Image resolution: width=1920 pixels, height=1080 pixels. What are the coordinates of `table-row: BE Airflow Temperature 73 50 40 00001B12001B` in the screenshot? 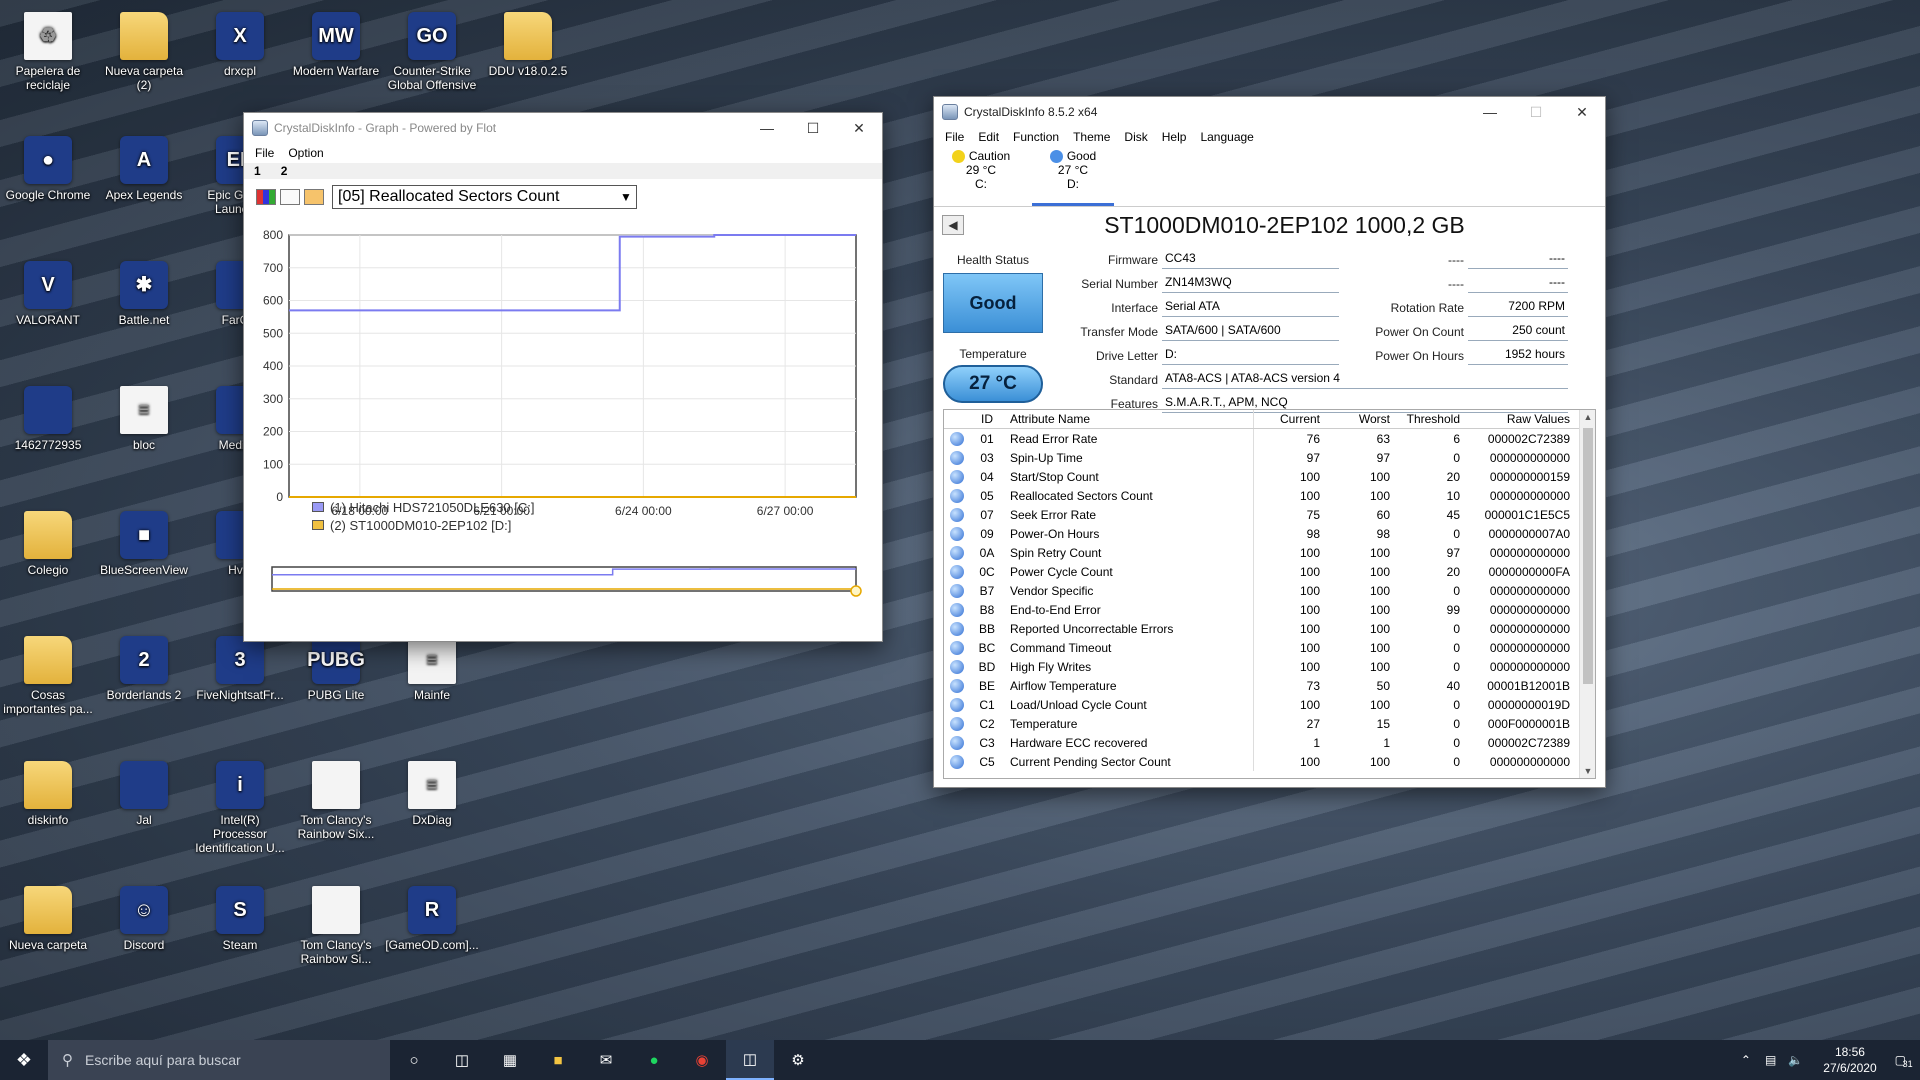 It's located at (1269, 685).